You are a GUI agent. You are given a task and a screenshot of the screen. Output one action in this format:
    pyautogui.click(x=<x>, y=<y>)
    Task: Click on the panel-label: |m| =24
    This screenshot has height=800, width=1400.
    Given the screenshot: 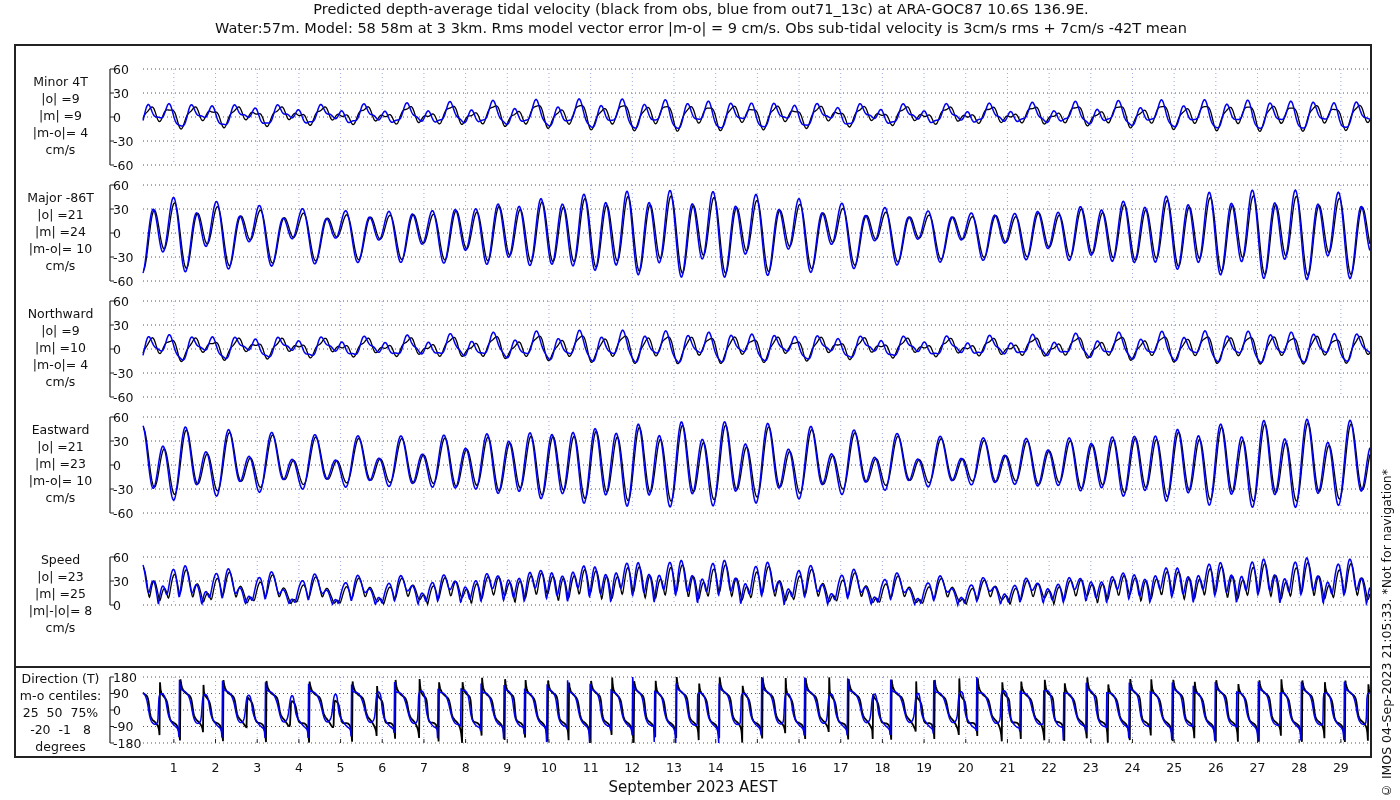 What is the action you would take?
    pyautogui.click(x=60, y=231)
    